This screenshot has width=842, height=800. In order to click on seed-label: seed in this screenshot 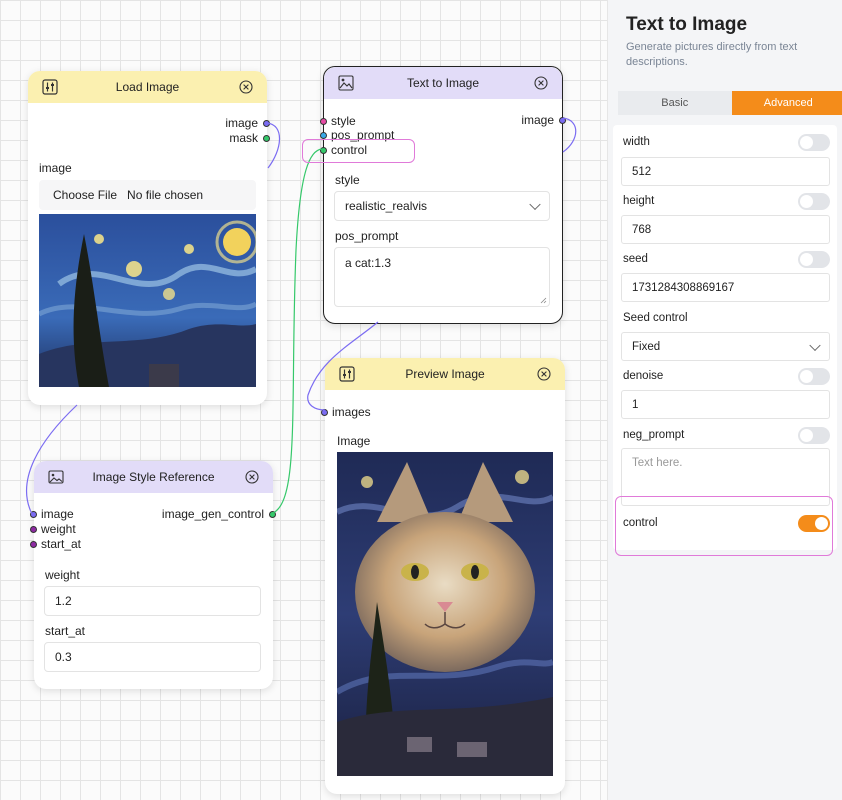, I will do `click(635, 259)`.